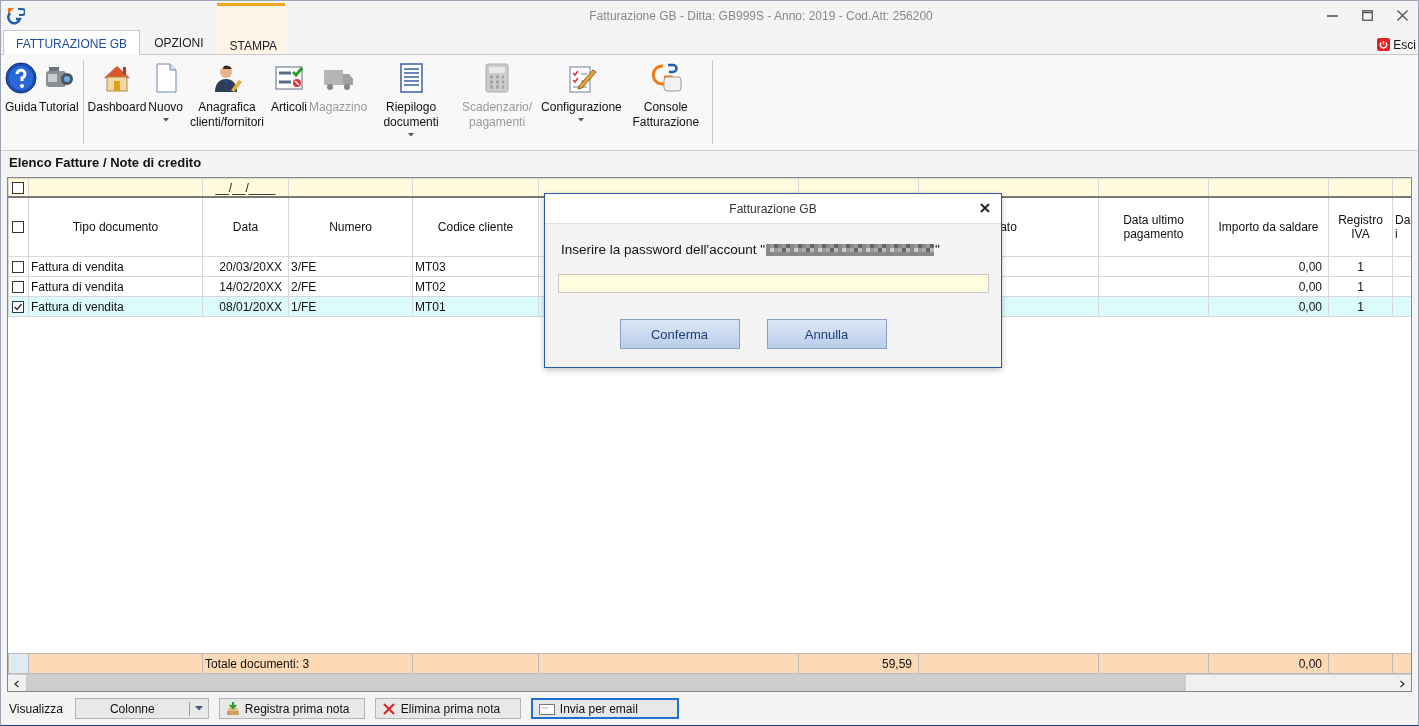  I want to click on cross-icon, so click(388, 708).